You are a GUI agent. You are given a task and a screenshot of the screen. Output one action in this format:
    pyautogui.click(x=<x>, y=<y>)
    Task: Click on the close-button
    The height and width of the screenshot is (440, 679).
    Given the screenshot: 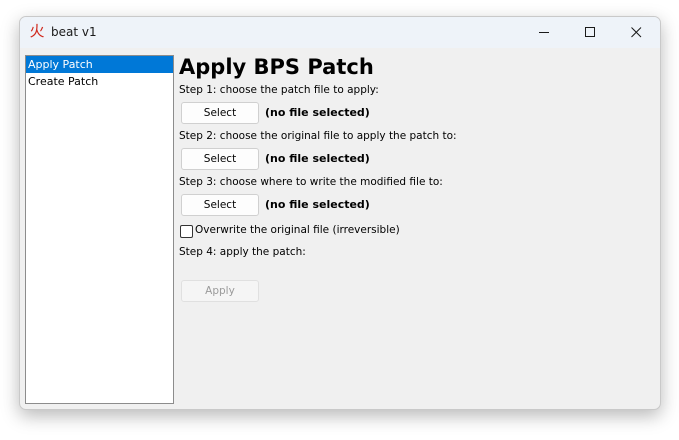 What is the action you would take?
    pyautogui.click(x=637, y=32)
    